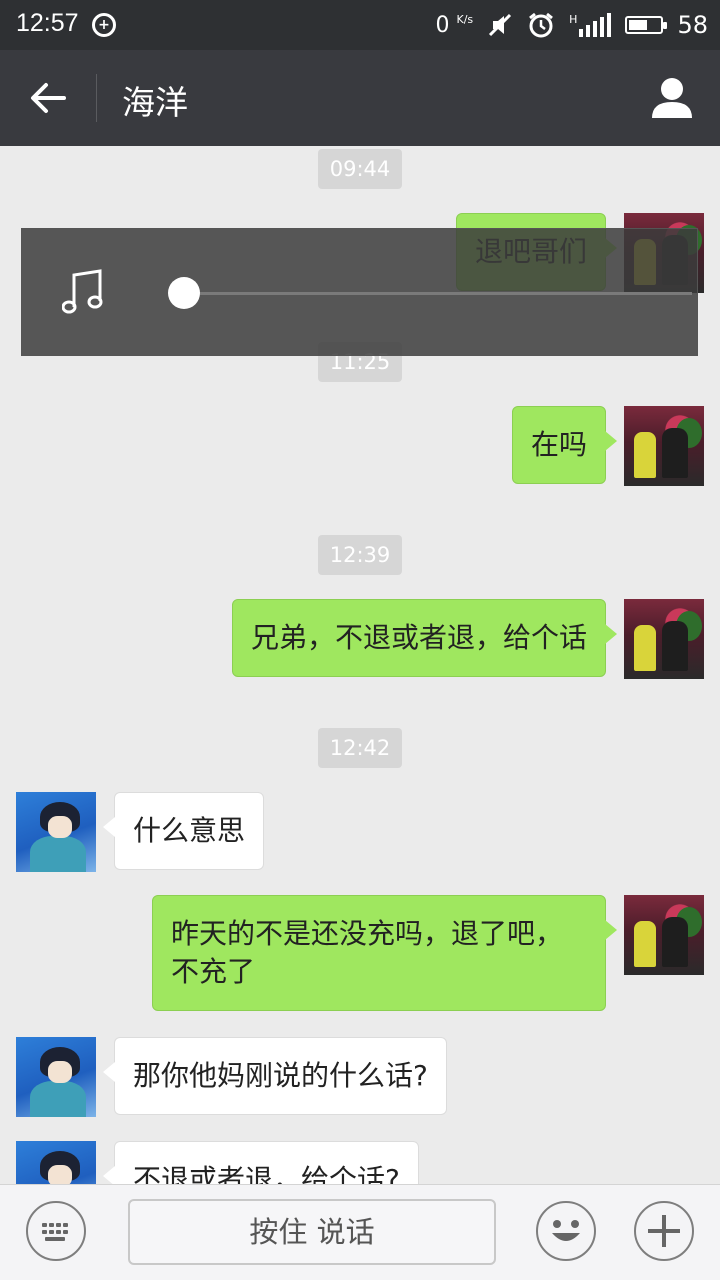  Describe the element at coordinates (541, 25) in the screenshot. I see `alarm-icon` at that location.